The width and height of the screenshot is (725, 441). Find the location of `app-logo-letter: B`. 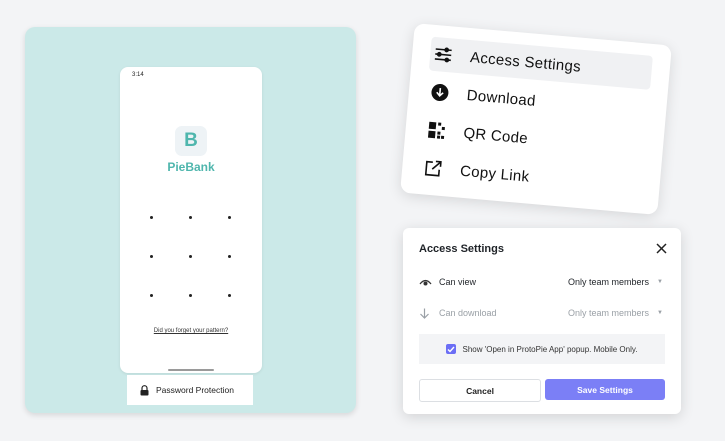

app-logo-letter: B is located at coordinates (191, 140).